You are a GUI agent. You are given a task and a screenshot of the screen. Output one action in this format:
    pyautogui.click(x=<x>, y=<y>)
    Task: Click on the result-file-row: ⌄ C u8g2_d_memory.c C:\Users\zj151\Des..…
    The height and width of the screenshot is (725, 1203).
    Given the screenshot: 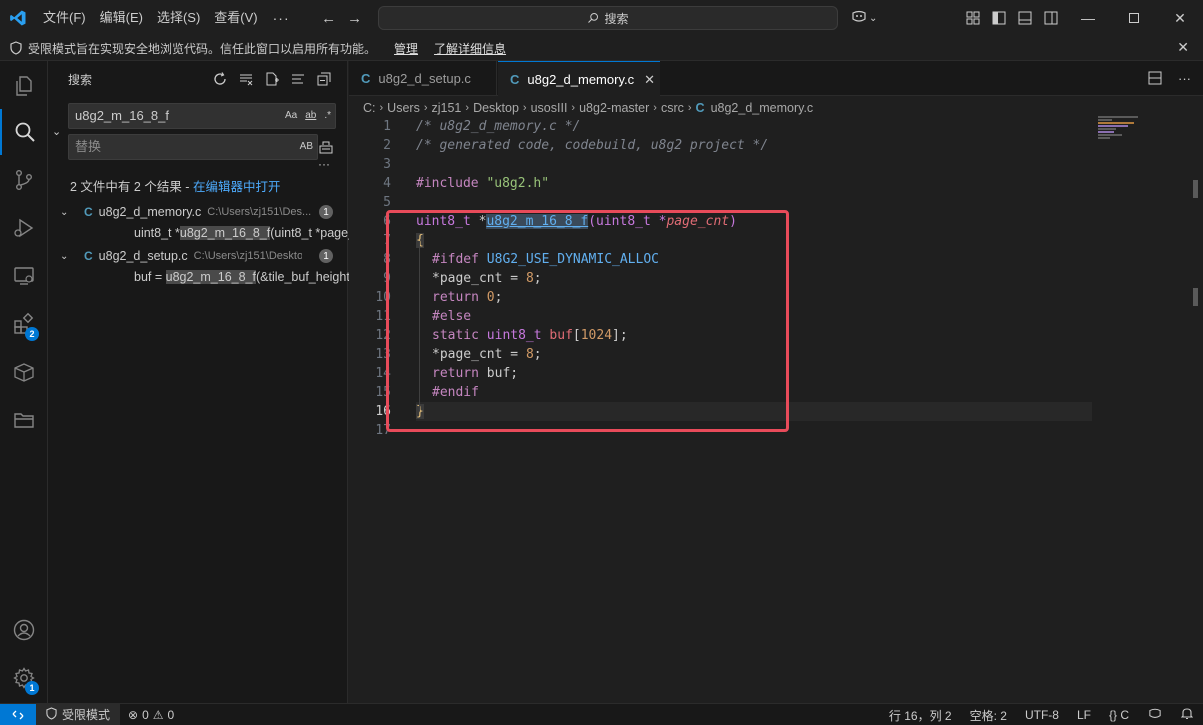 What is the action you would take?
    pyautogui.click(x=197, y=212)
    